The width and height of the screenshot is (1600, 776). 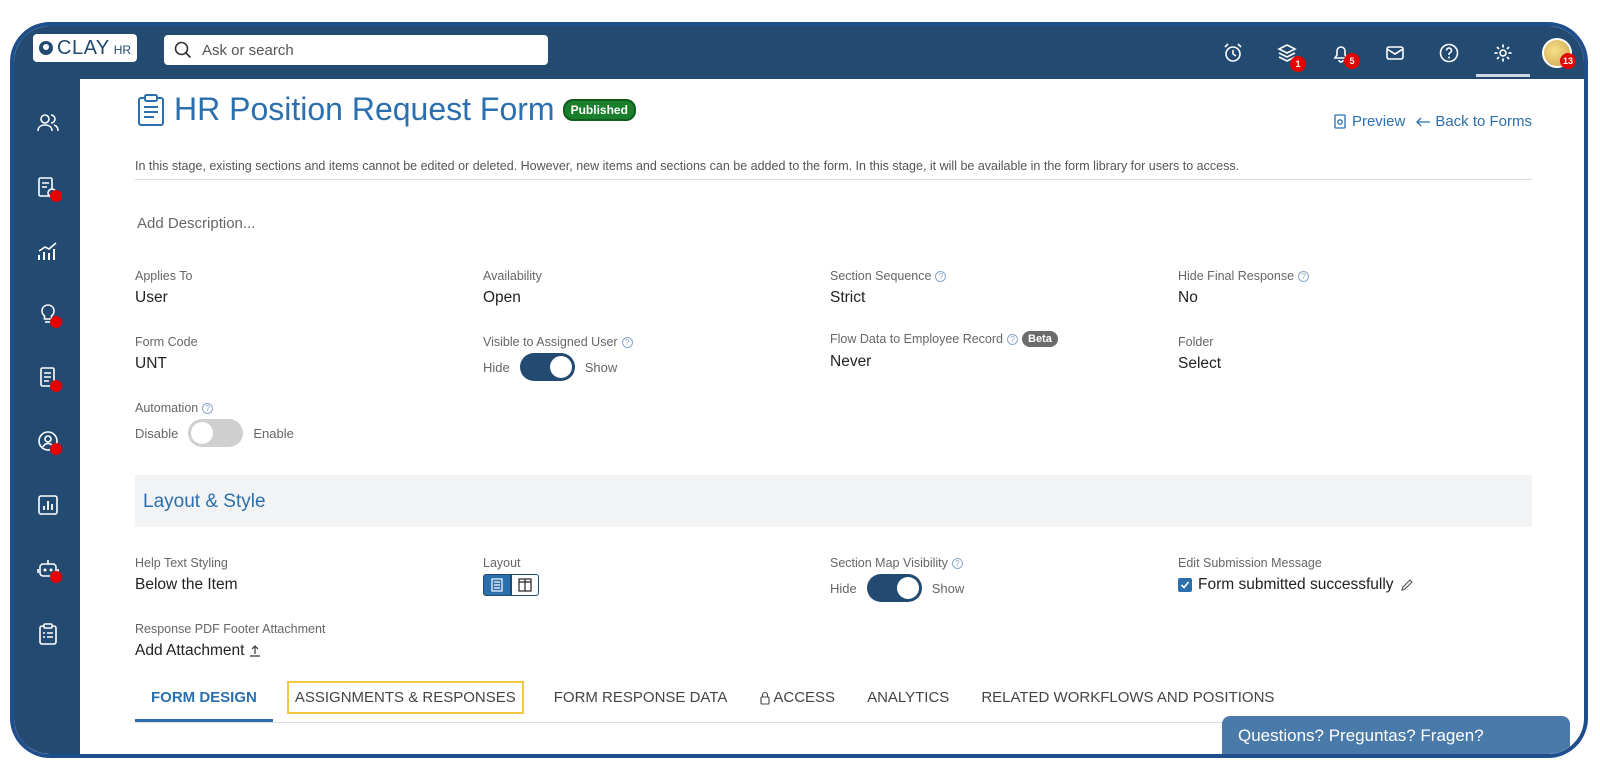 What do you see at coordinates (183, 50) in the screenshot?
I see `search-icon` at bounding box center [183, 50].